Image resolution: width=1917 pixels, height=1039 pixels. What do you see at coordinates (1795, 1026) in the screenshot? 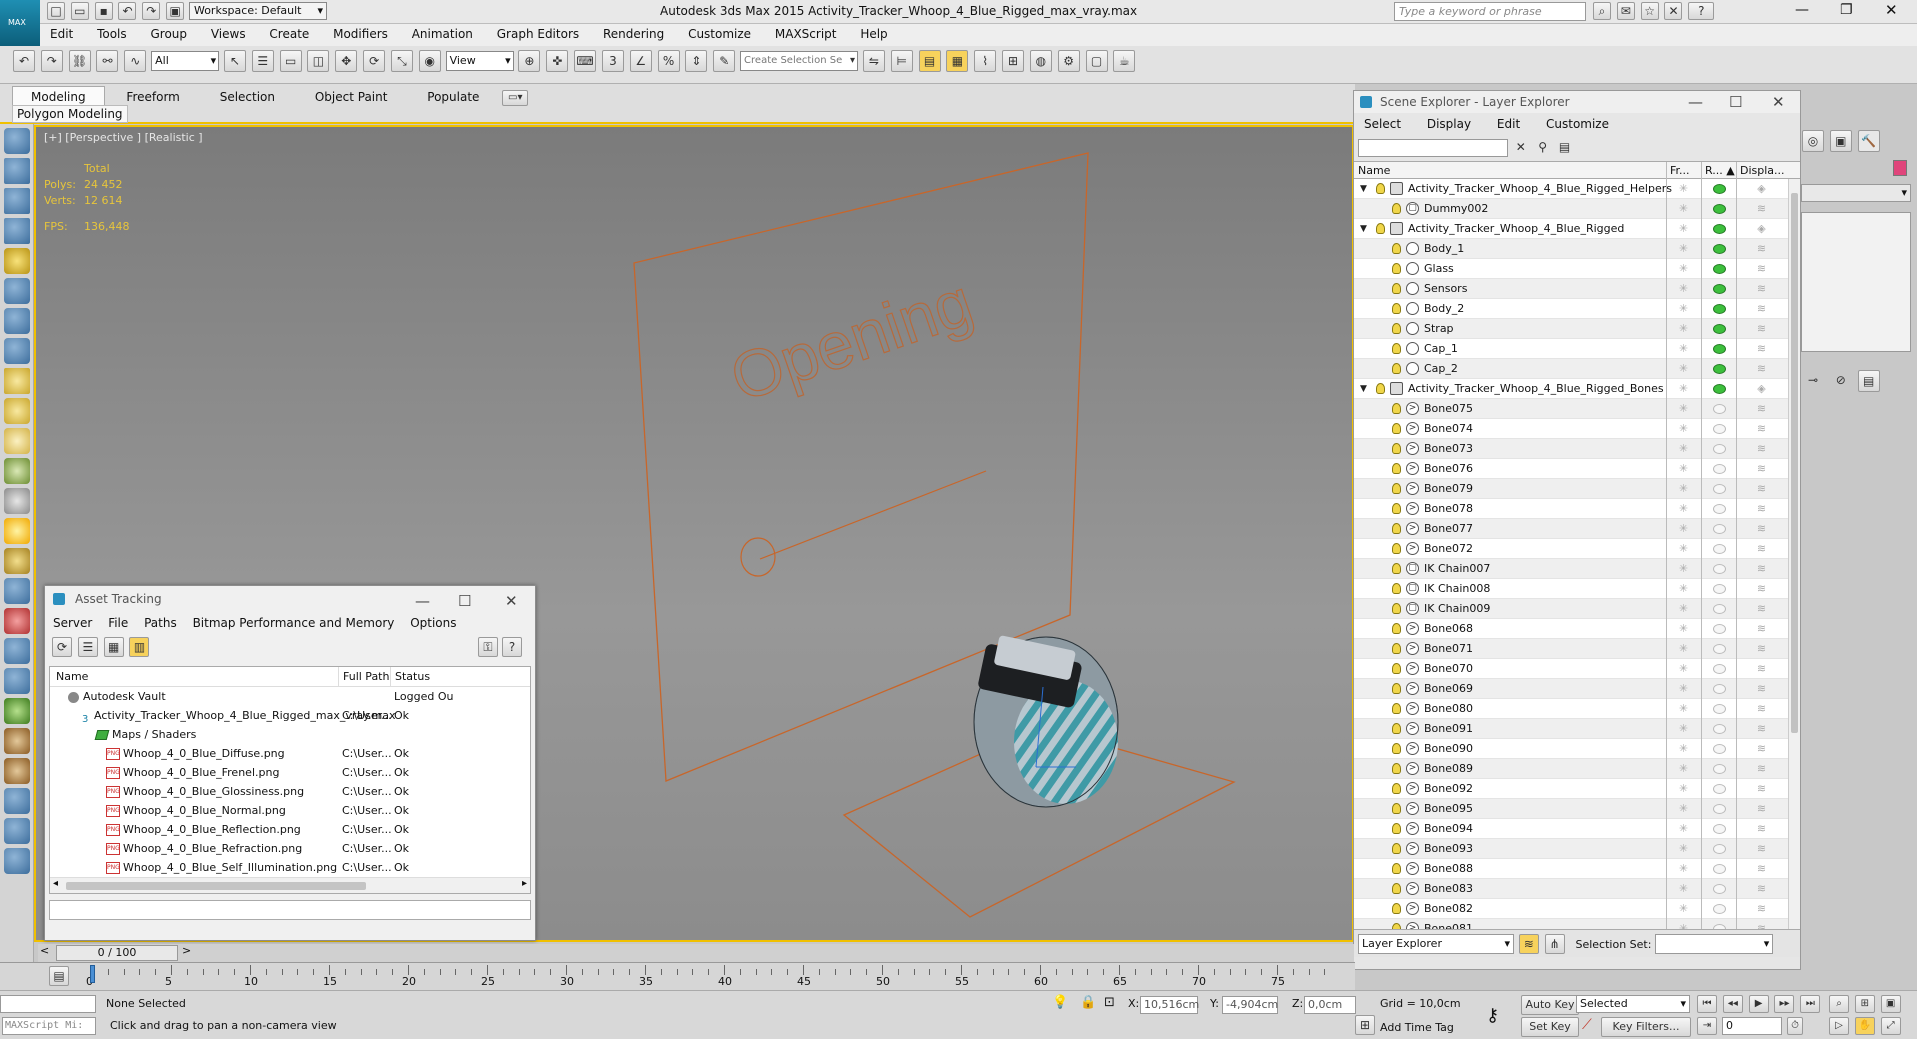
I see `time-configuration-icon: ⏱` at bounding box center [1795, 1026].